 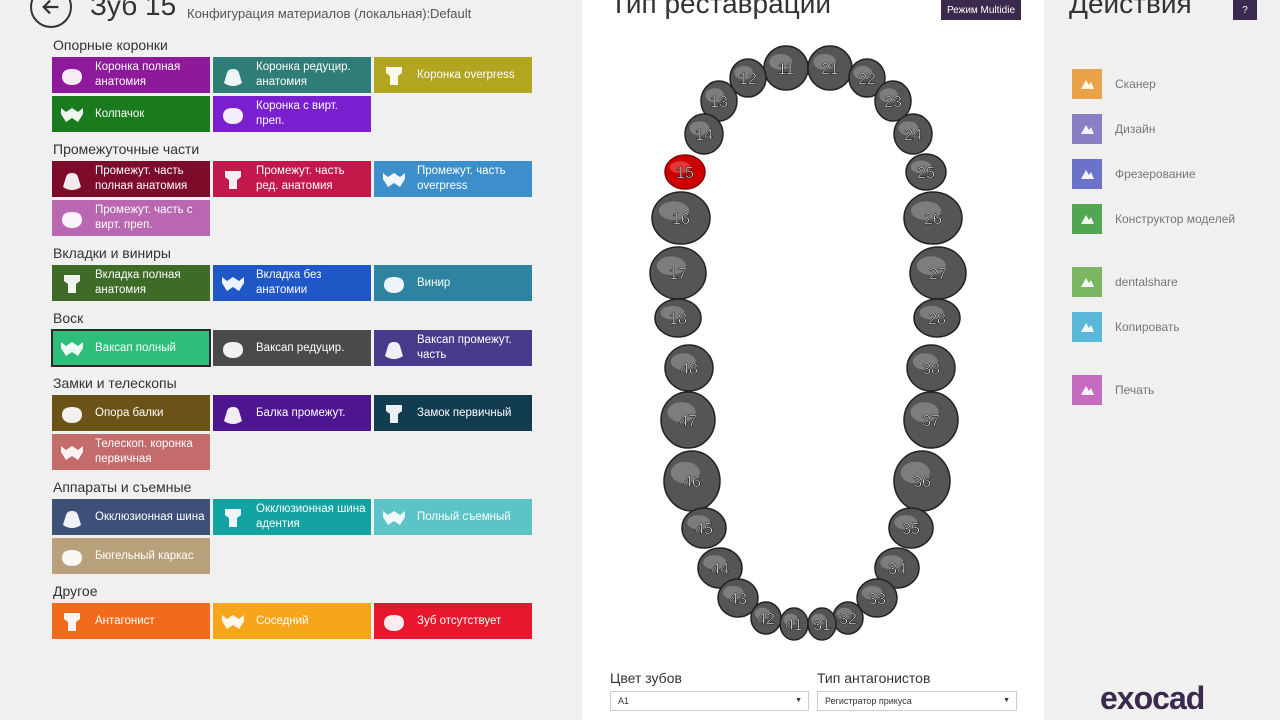 I want to click on action-item: Фрезерование, so click(x=1134, y=174).